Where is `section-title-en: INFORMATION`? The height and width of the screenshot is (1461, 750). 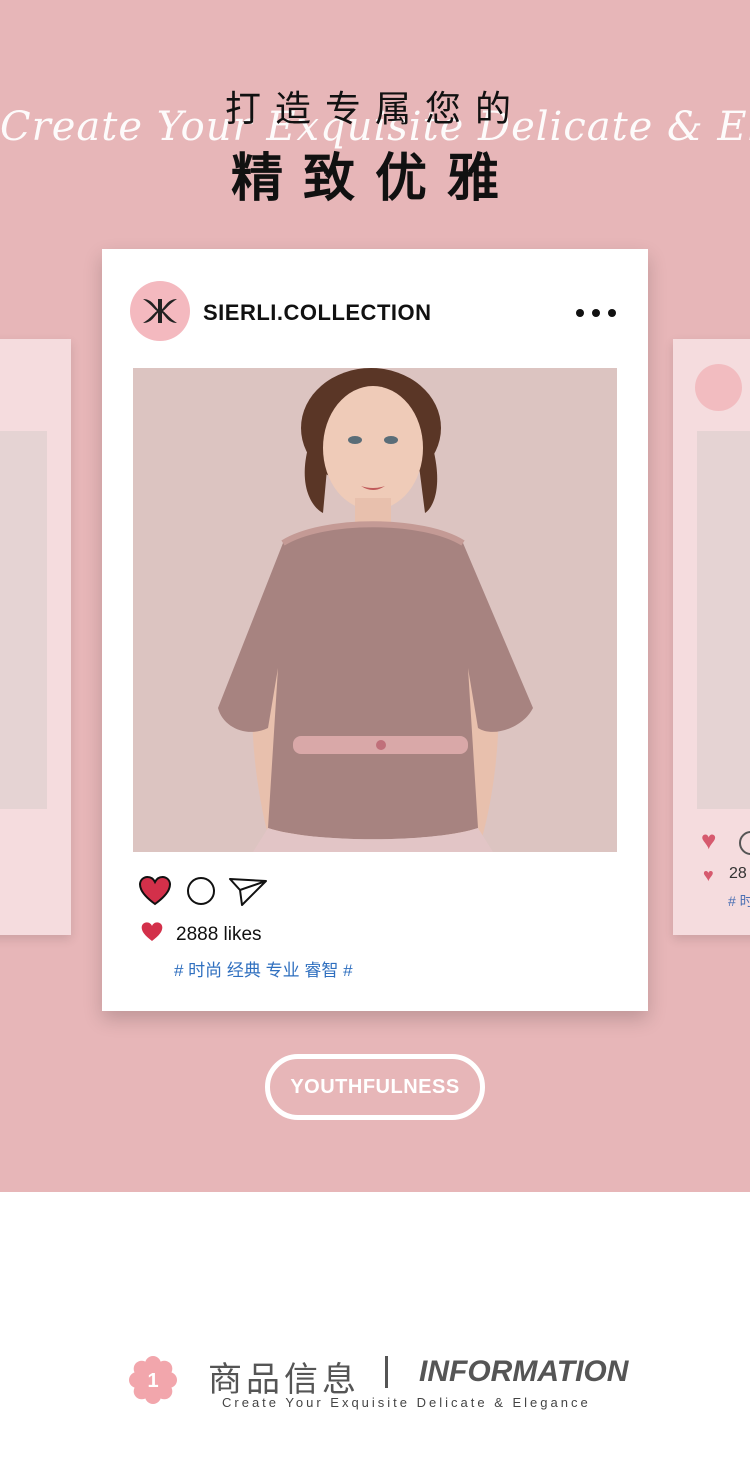 section-title-en: INFORMATION is located at coordinates (524, 1371).